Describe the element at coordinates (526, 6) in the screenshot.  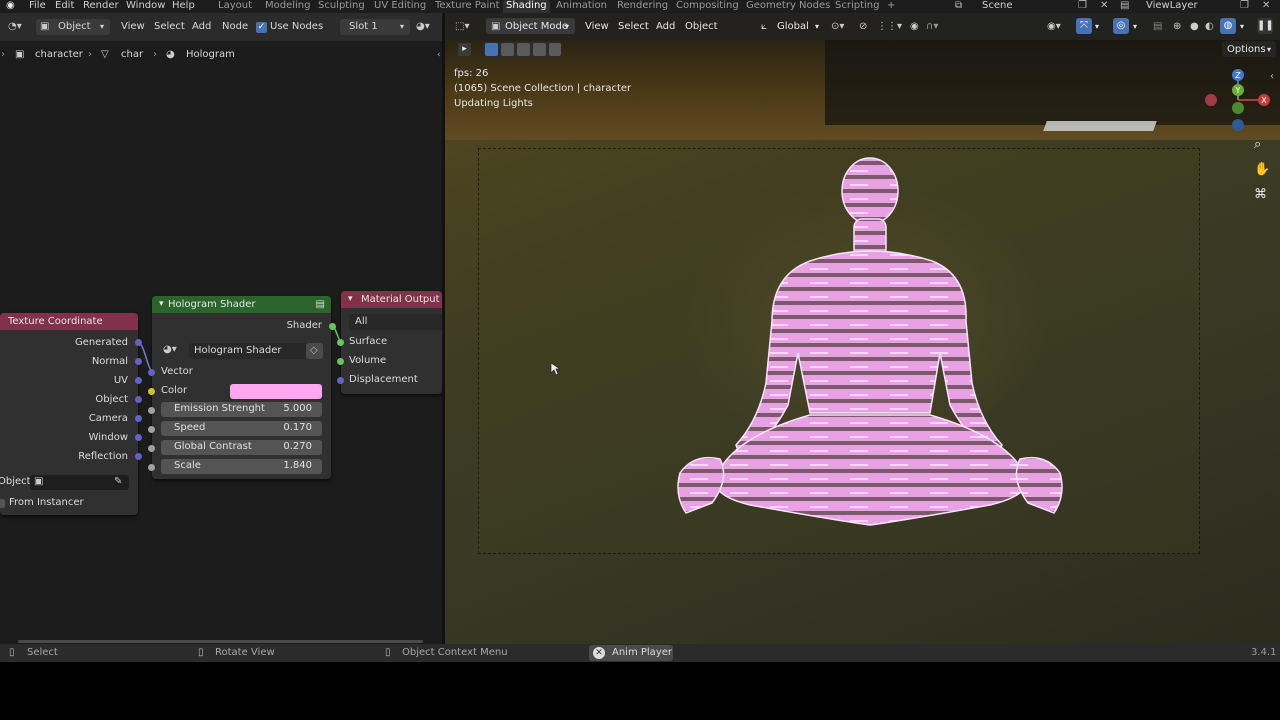
I see `tab-shading: Shading` at that location.